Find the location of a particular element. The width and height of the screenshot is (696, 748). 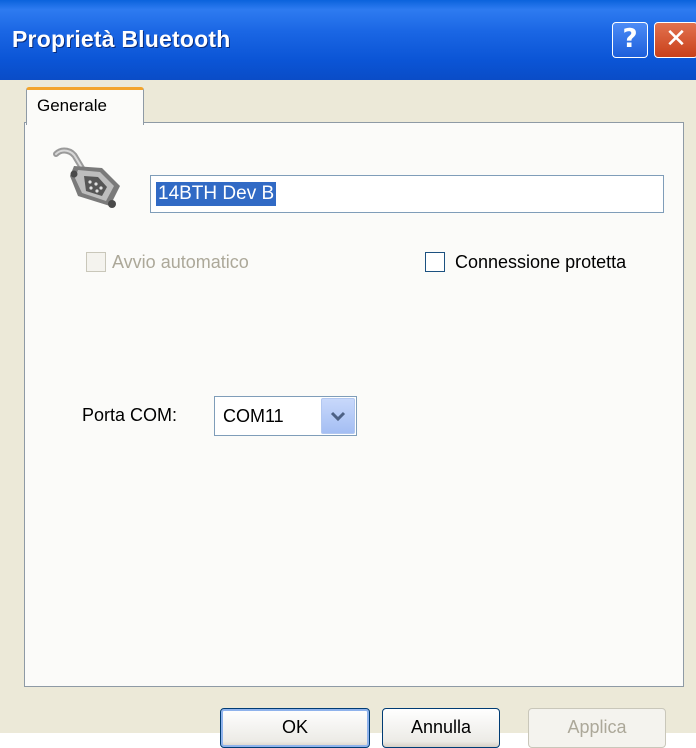

dropdown-button is located at coordinates (338, 416).